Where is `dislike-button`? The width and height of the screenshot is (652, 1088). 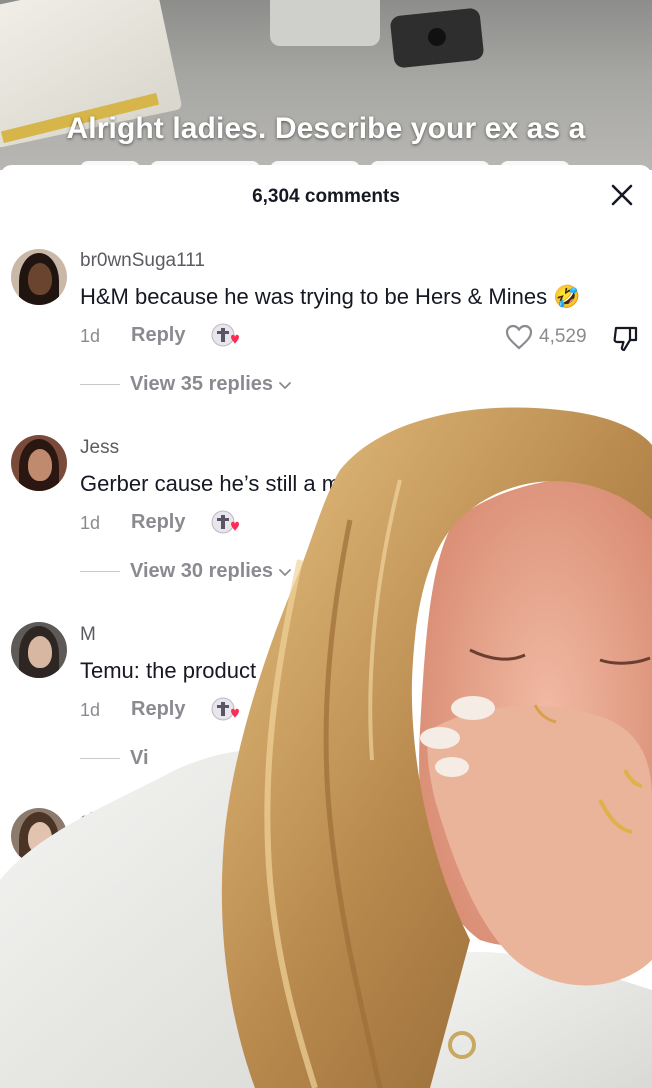 dislike-button is located at coordinates (626, 338).